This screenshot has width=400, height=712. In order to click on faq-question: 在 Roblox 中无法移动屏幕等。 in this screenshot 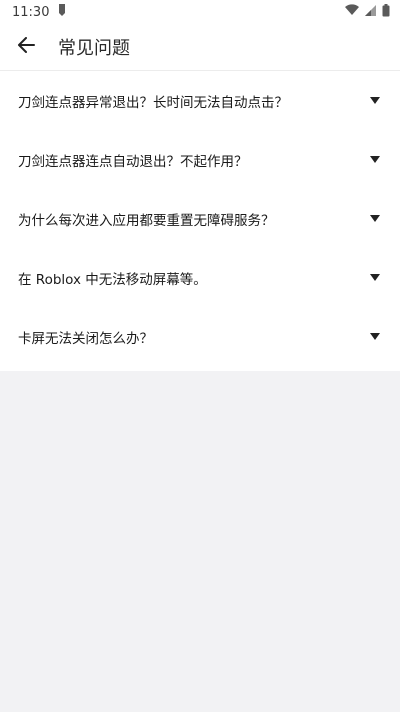, I will do `click(112, 279)`.